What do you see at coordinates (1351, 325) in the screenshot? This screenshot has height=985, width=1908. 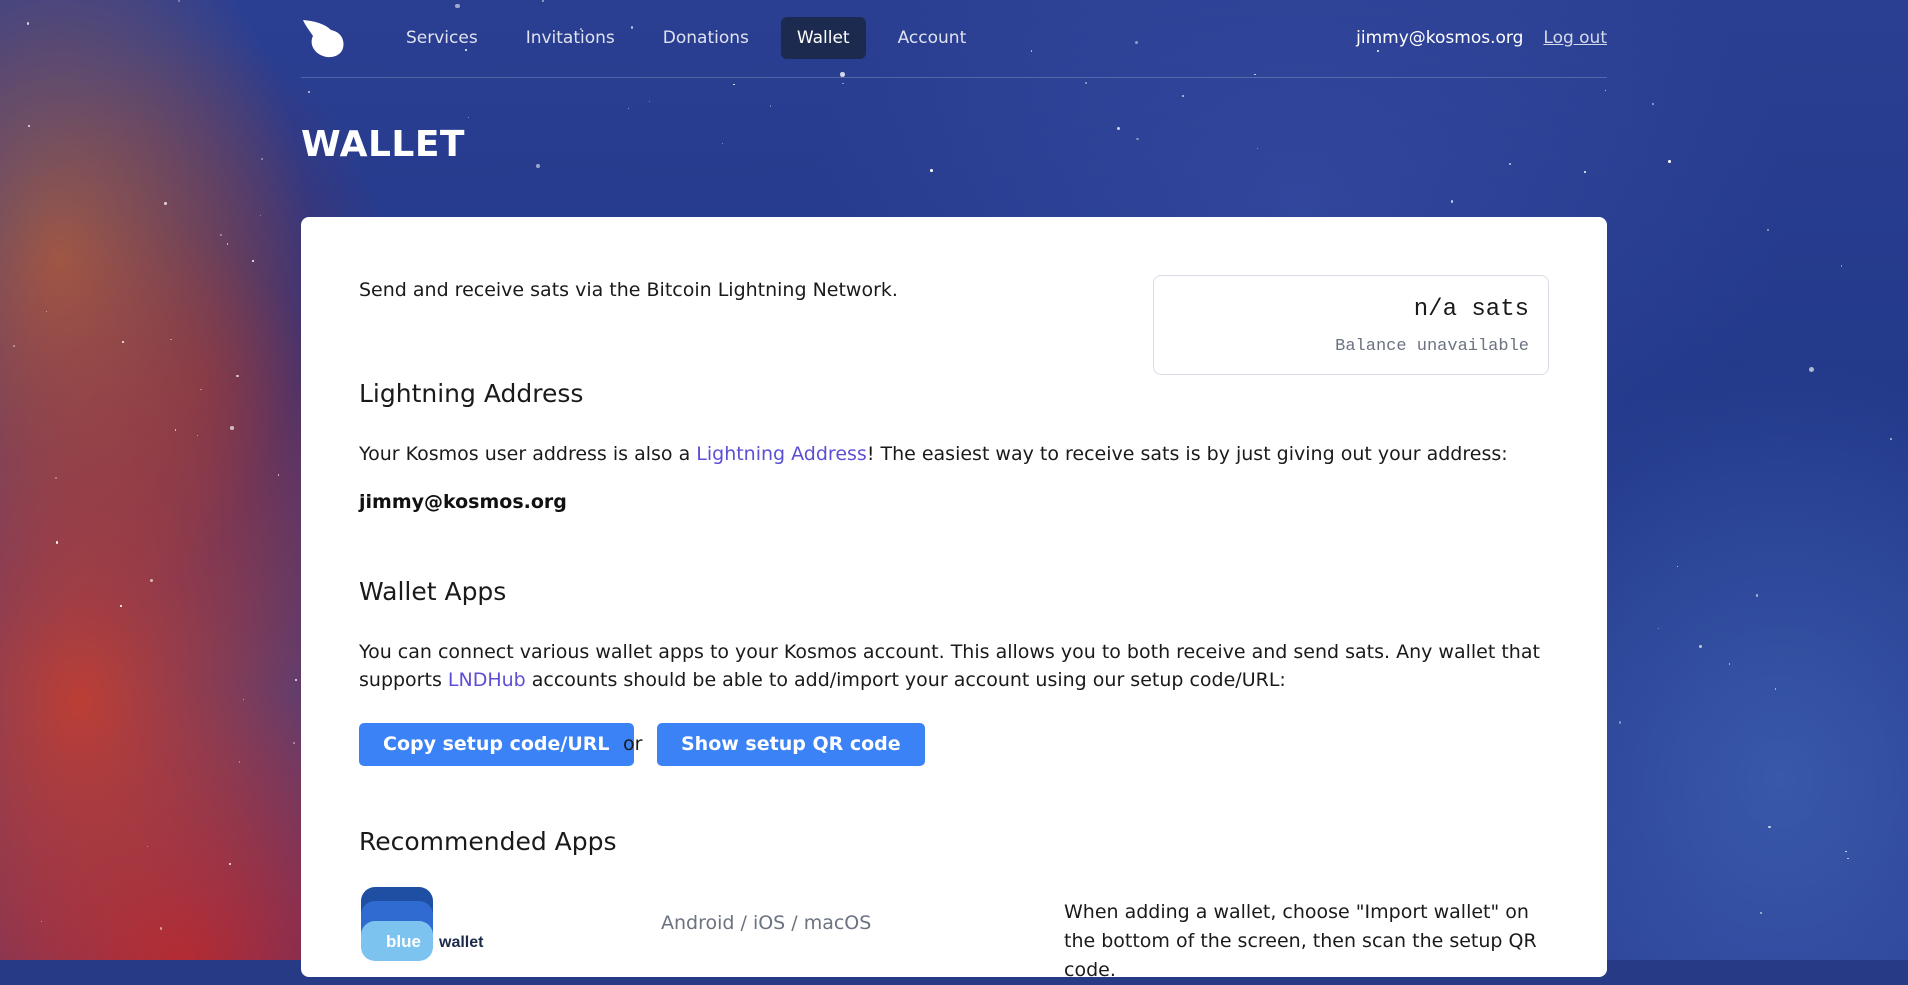 I see `balance-box: n/a sats Balance unavailable` at bounding box center [1351, 325].